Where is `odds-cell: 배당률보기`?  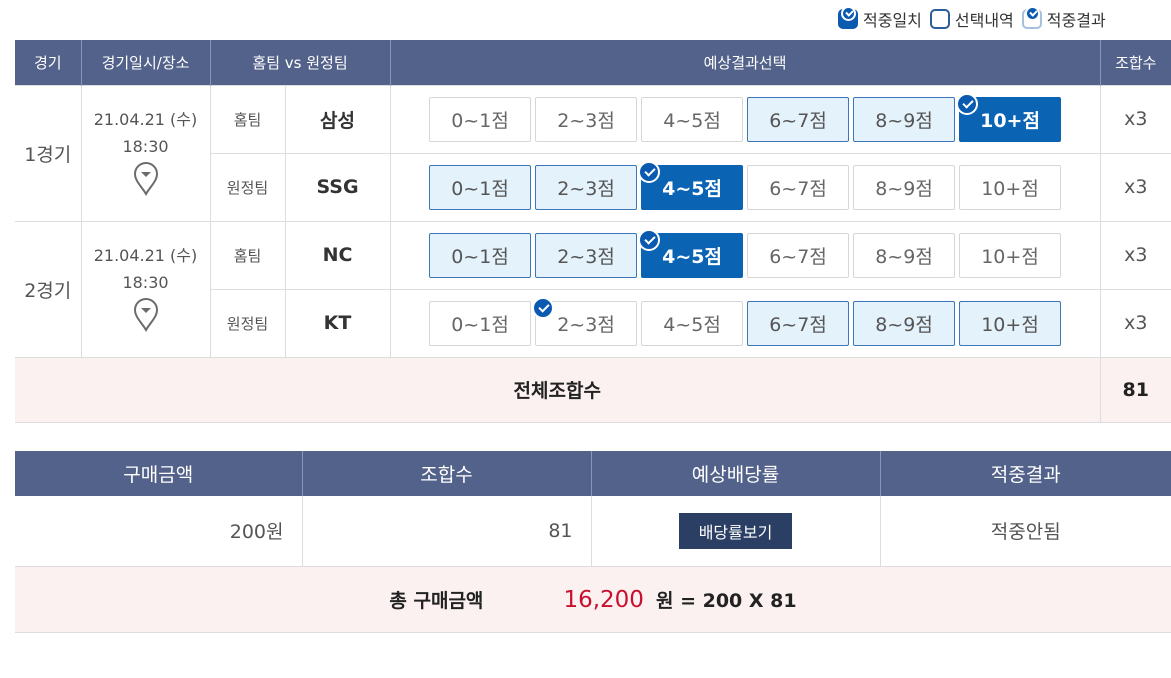 odds-cell: 배당률보기 is located at coordinates (736, 531).